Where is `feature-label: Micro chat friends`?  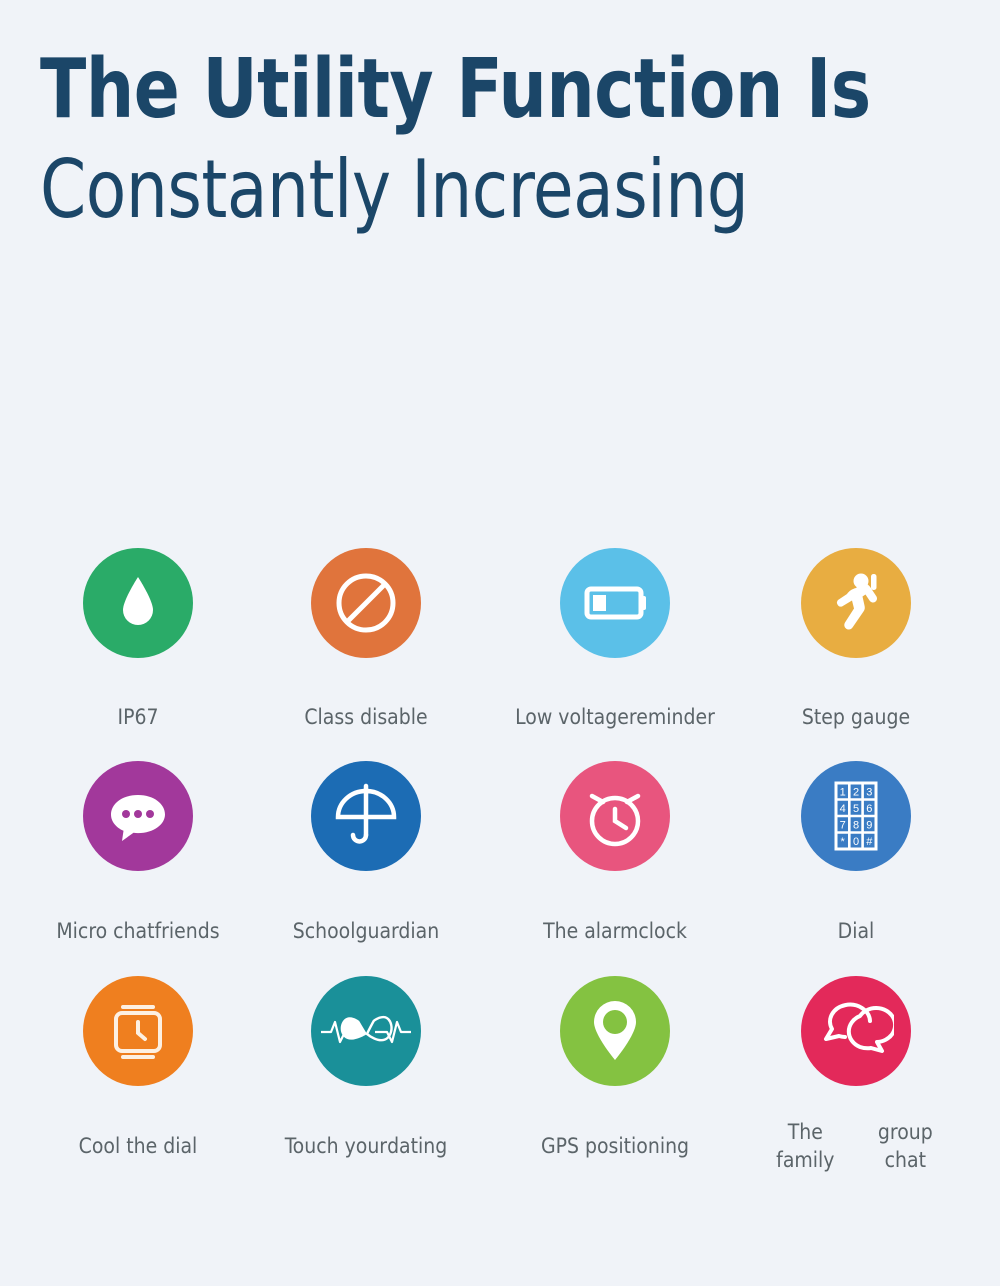
feature-label: Micro chat friends is located at coordinates (137, 930).